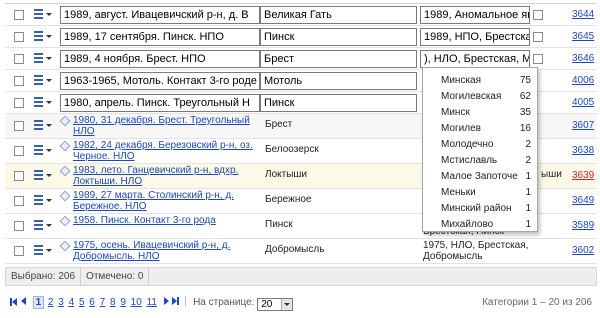 The width and height of the screenshot is (600, 318). What do you see at coordinates (113, 302) in the screenshot?
I see `page-link: 8` at bounding box center [113, 302].